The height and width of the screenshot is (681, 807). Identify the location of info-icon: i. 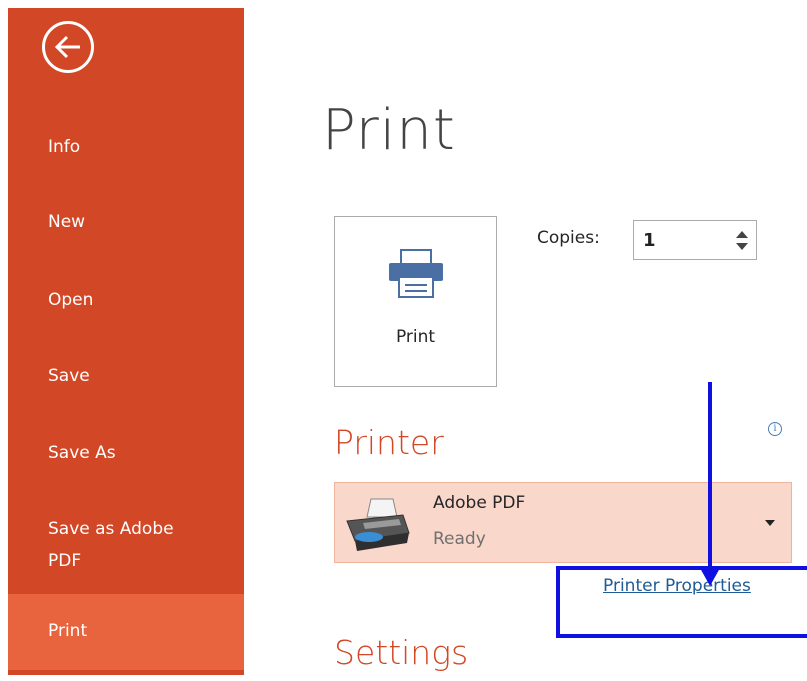
(775, 429).